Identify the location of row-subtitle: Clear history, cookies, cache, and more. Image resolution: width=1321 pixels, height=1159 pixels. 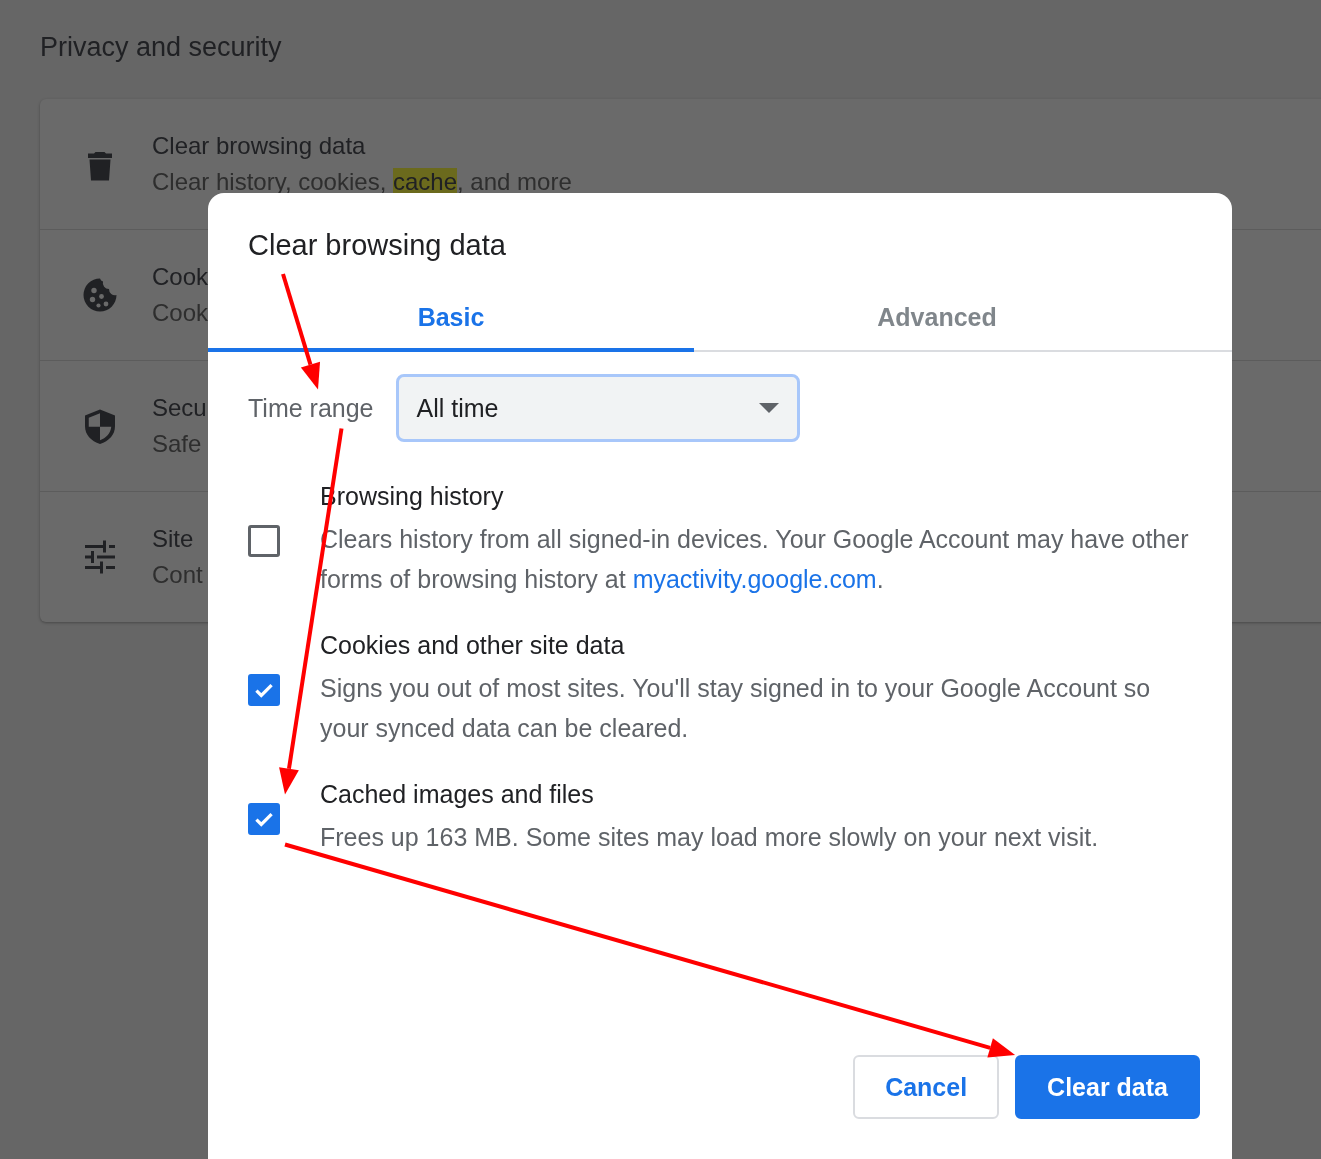
(362, 182).